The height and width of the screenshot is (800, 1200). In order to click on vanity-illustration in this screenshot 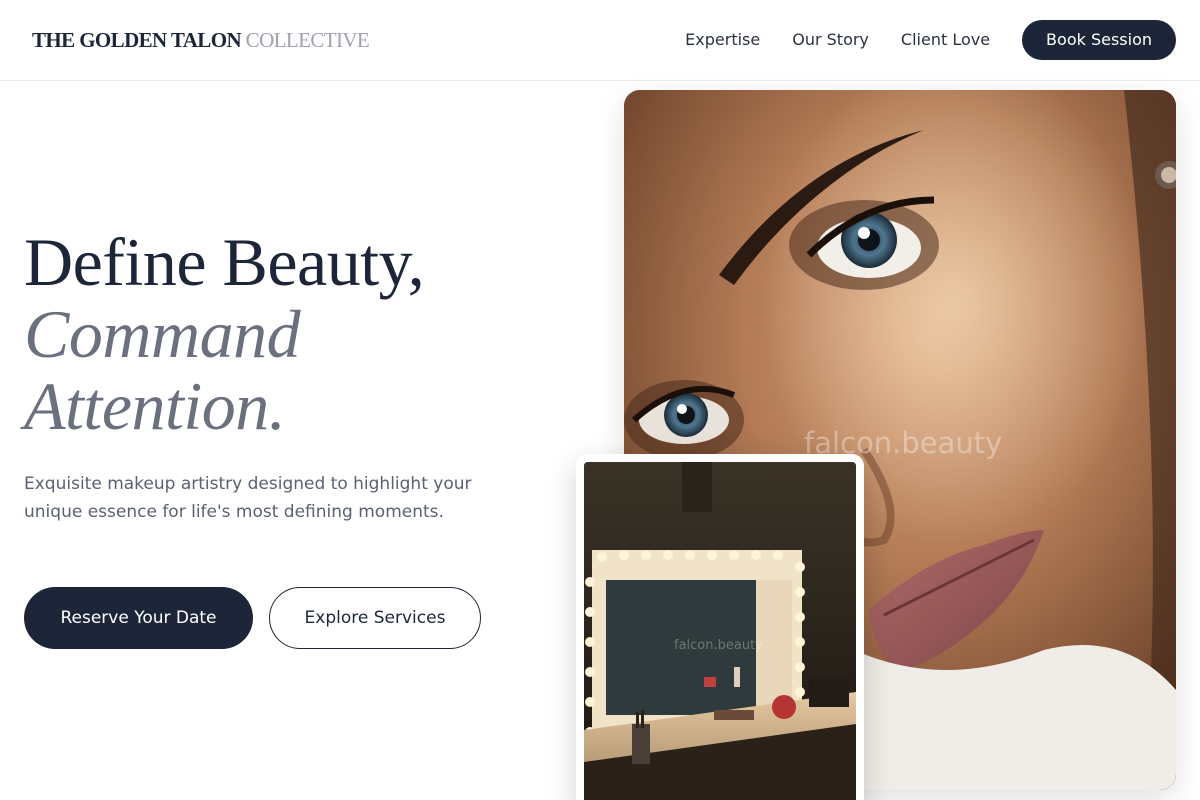, I will do `click(720, 631)`.